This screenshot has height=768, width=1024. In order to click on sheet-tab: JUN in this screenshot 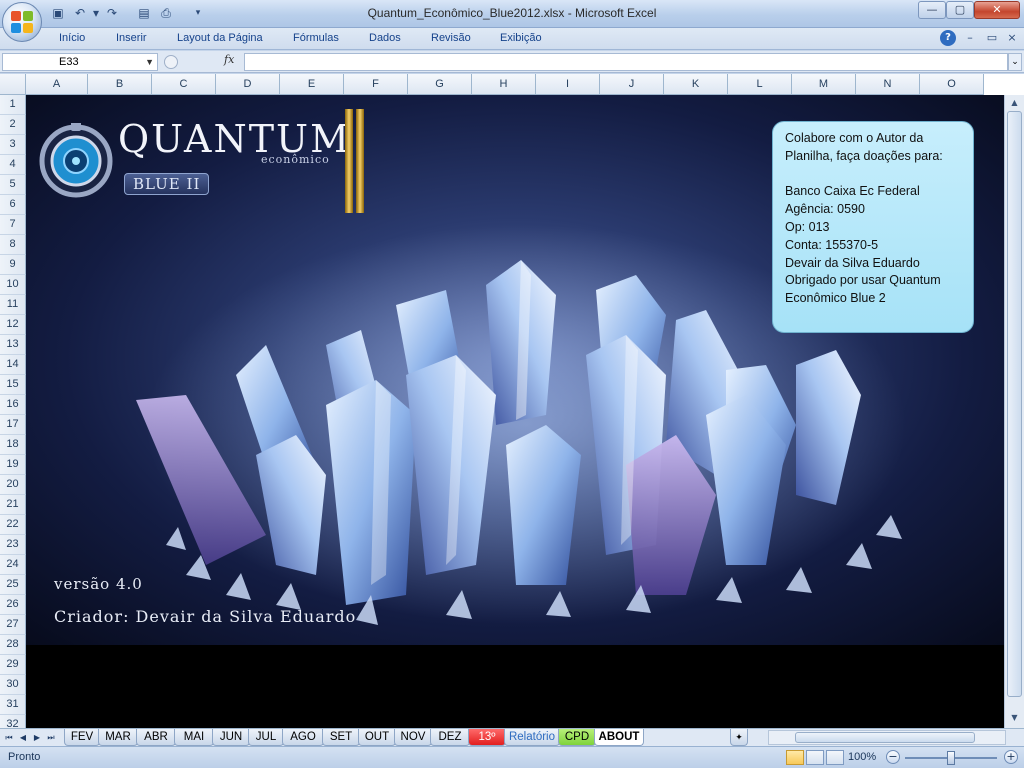, I will do `click(231, 737)`.